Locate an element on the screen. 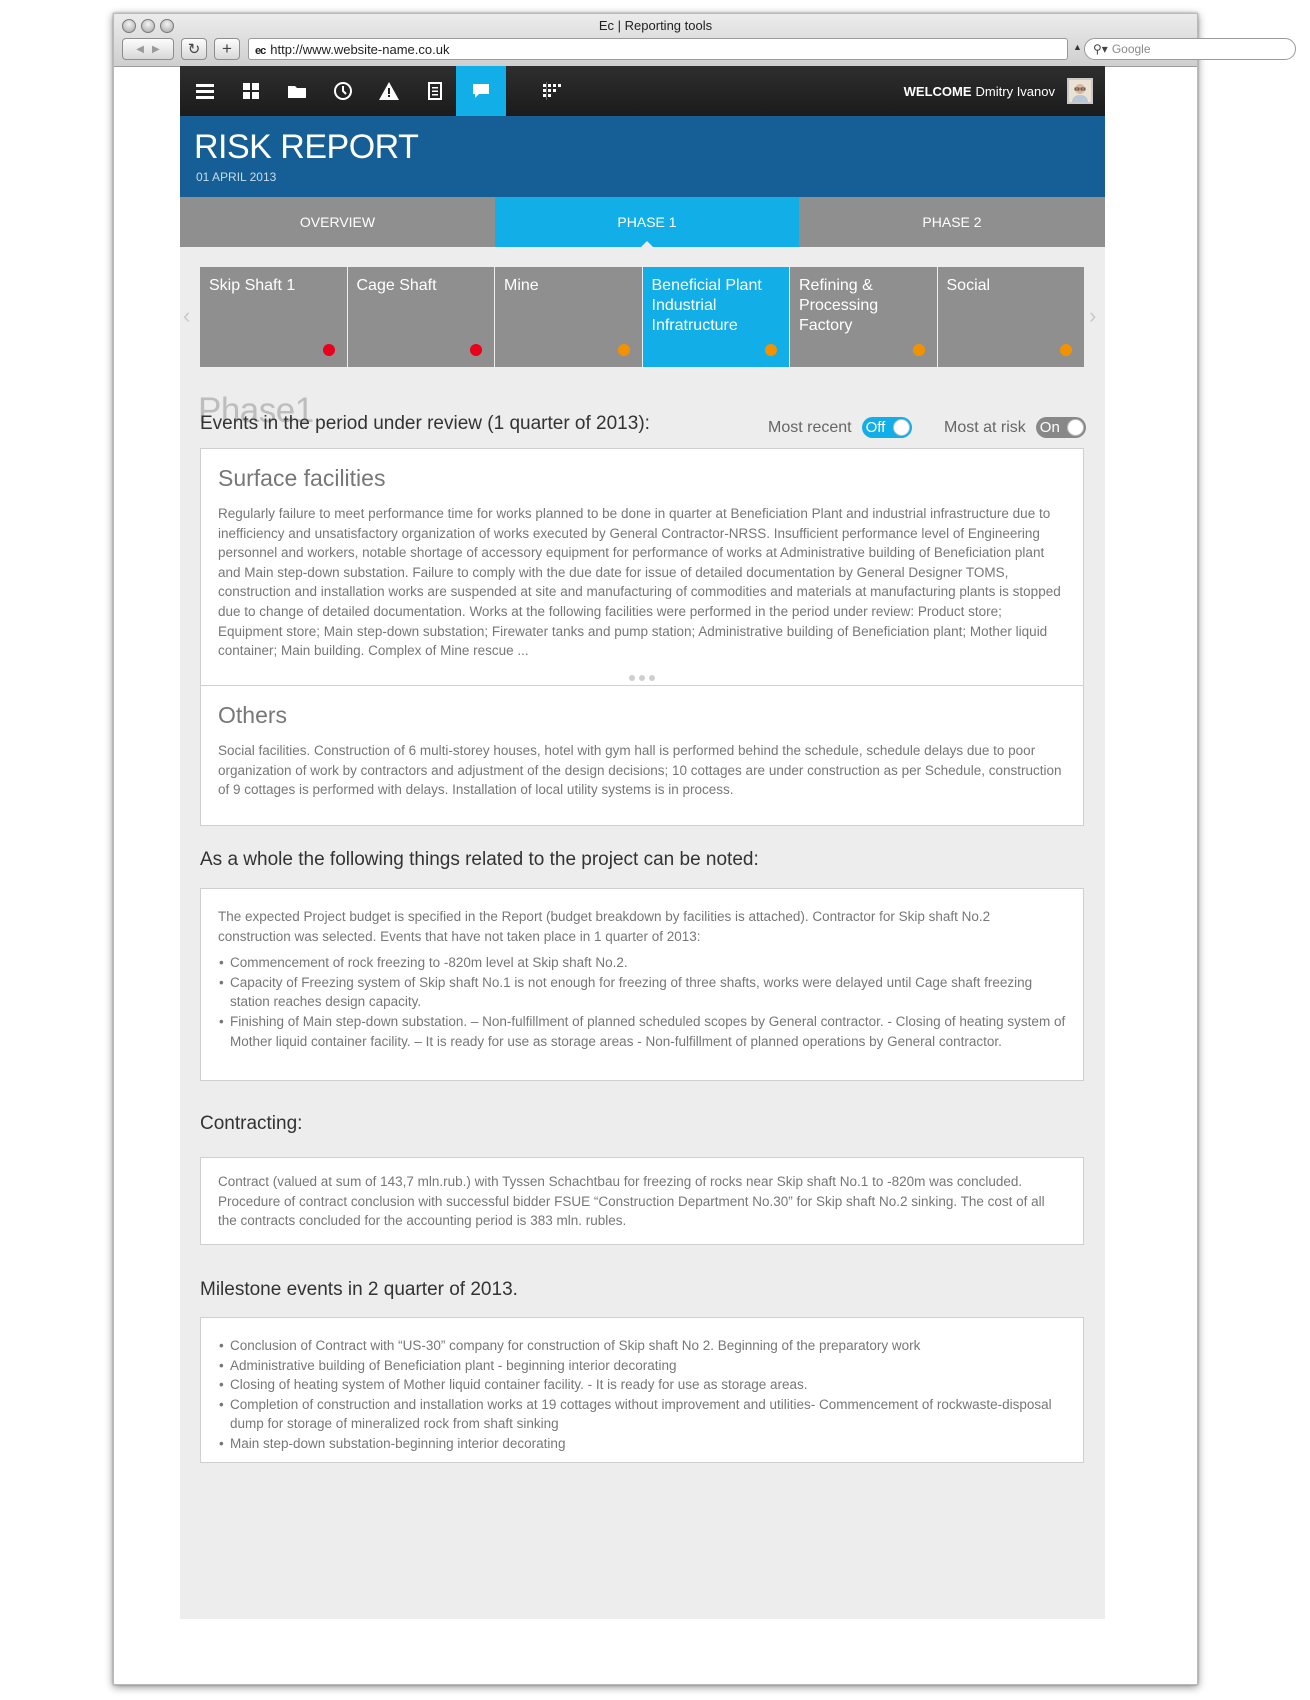 The image size is (1310, 1700). url-text: http://www.website-name.co.uk is located at coordinates (360, 49).